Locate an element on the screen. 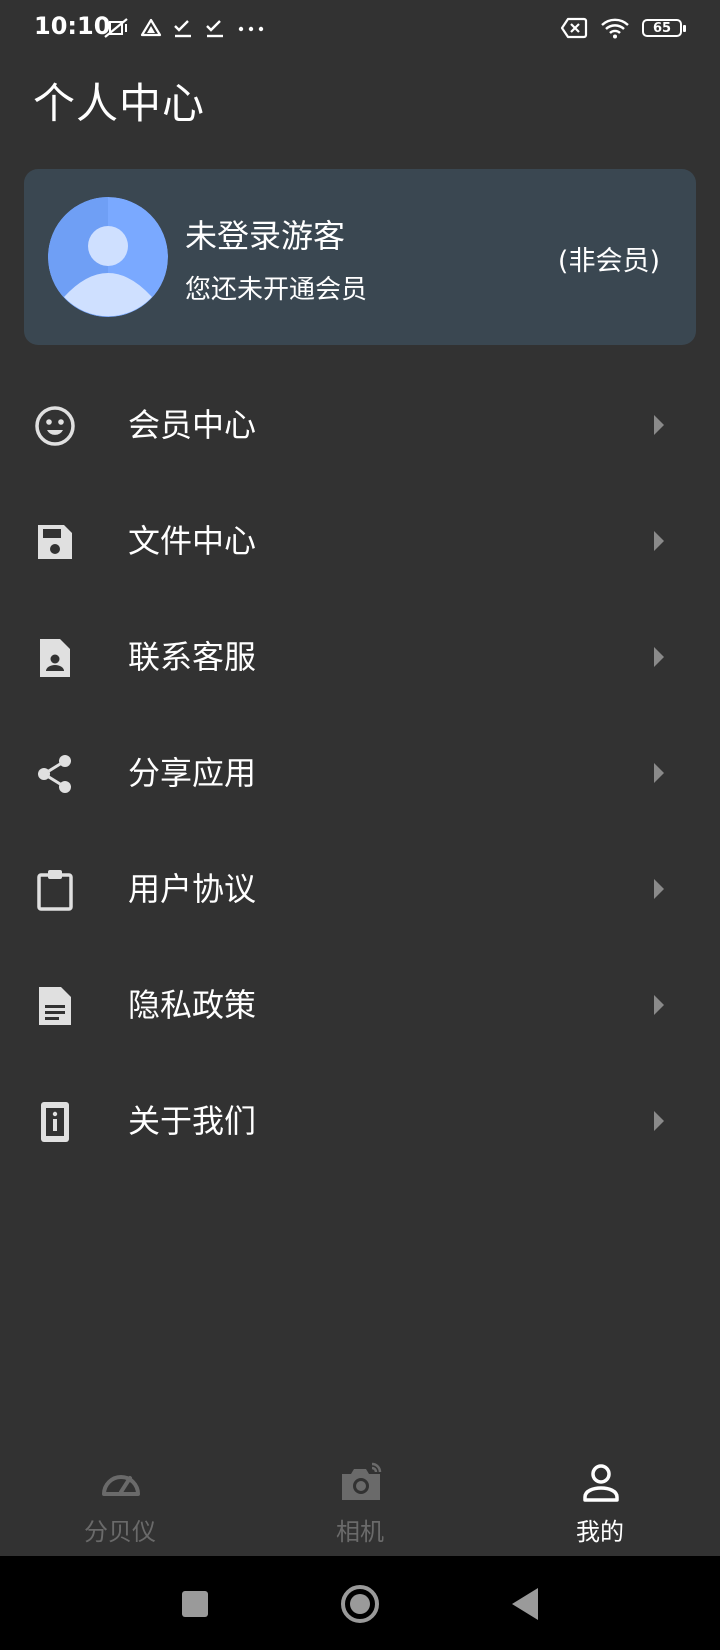 The image size is (720, 1650). wifi-icon is located at coordinates (615, 28).